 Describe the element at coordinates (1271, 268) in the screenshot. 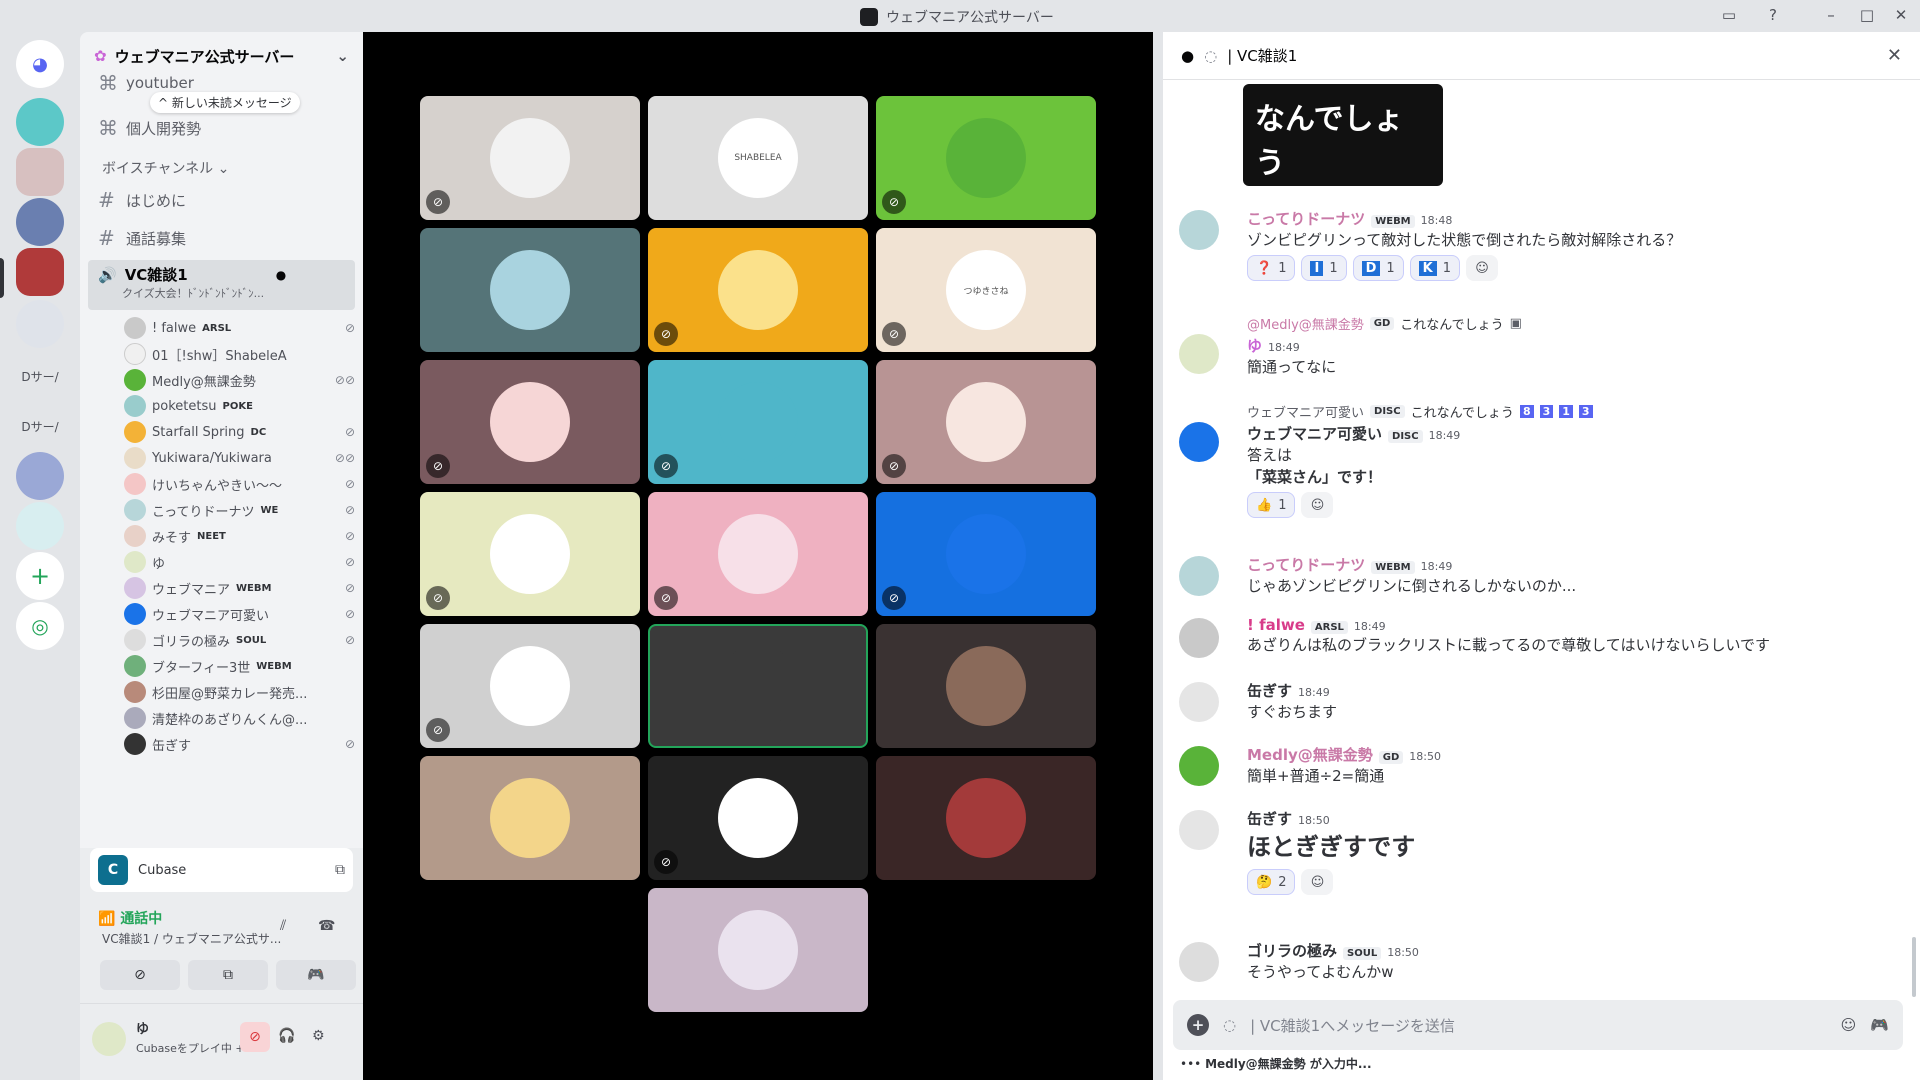

I see `reaction: ❓ 1` at that location.